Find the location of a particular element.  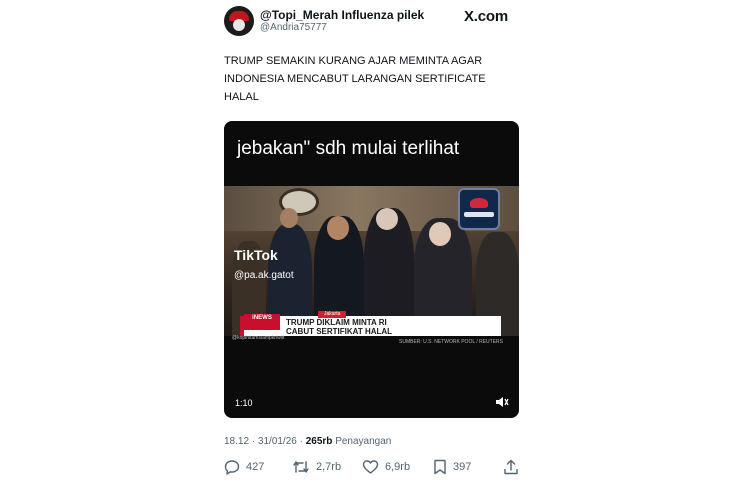

news-brand-logo: iNEWS is located at coordinates (262, 322).